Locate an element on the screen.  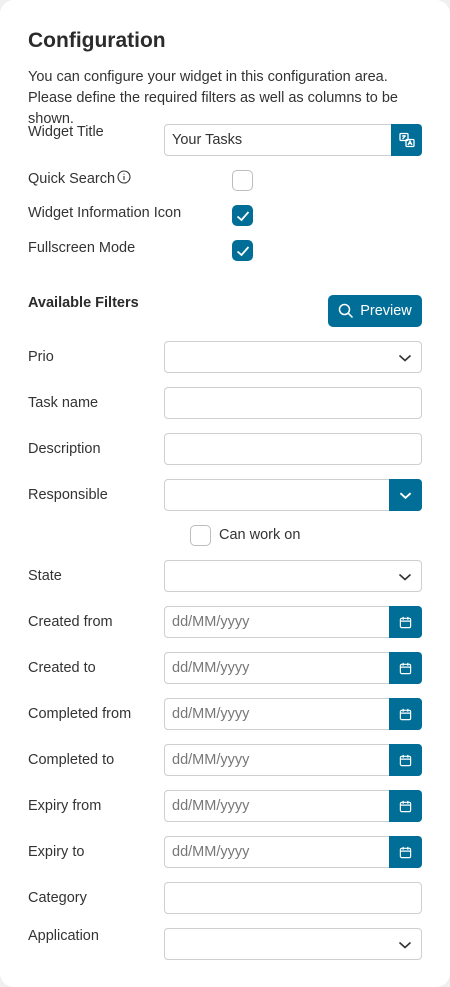
expiry-to-input: dd/MM/yyyy is located at coordinates (293, 852).